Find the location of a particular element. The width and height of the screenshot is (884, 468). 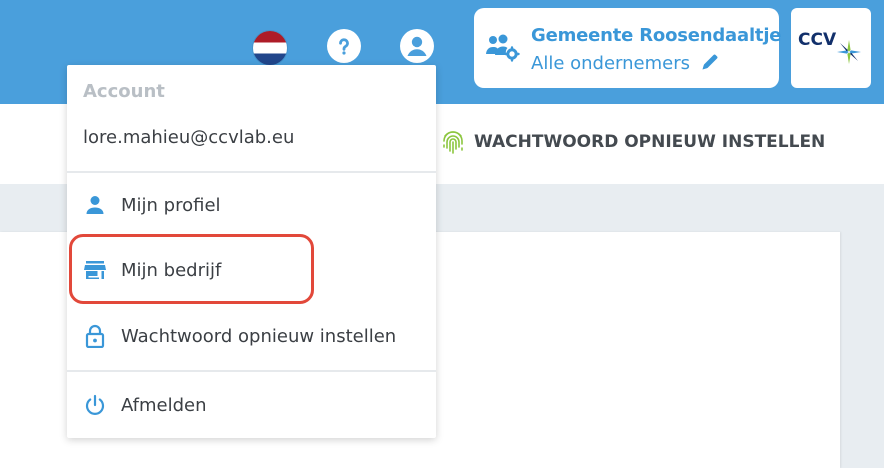

reset-password-nav-item: WACHTWOORD OPNIEUW INSTELLEN is located at coordinates (632, 142).